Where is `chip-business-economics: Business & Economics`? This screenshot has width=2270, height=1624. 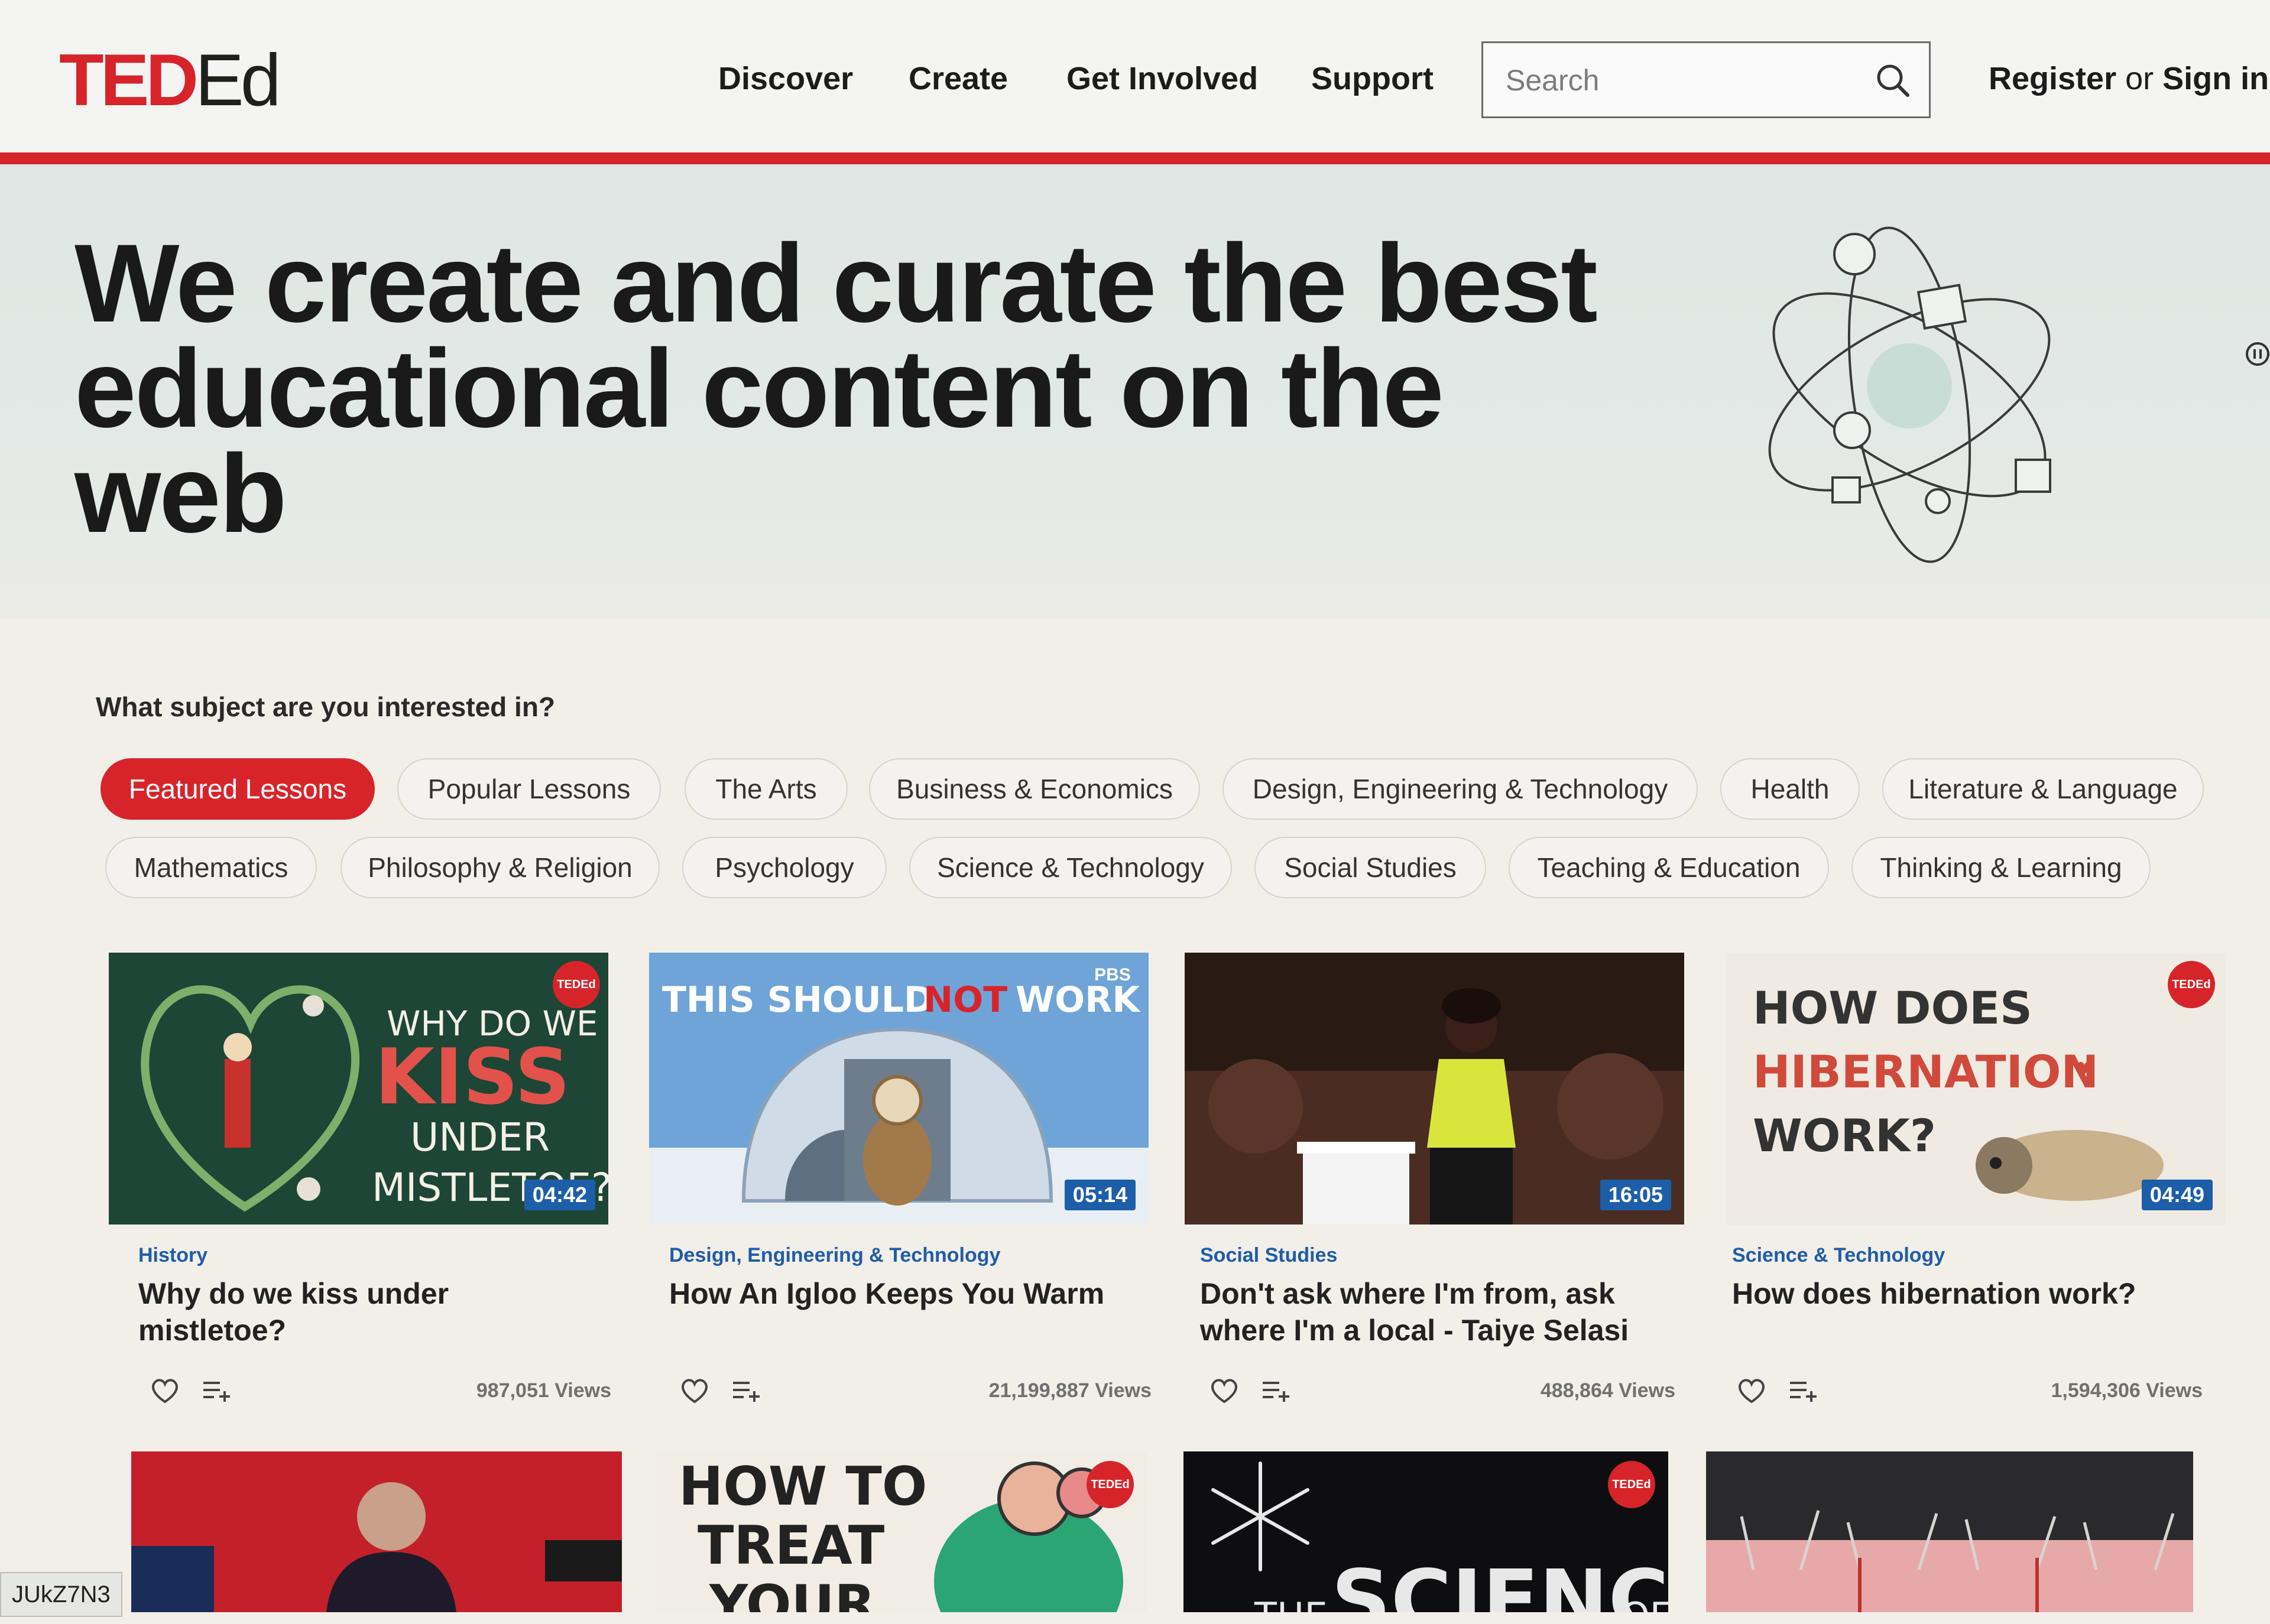
chip-business-economics: Business & Economics is located at coordinates (1034, 789).